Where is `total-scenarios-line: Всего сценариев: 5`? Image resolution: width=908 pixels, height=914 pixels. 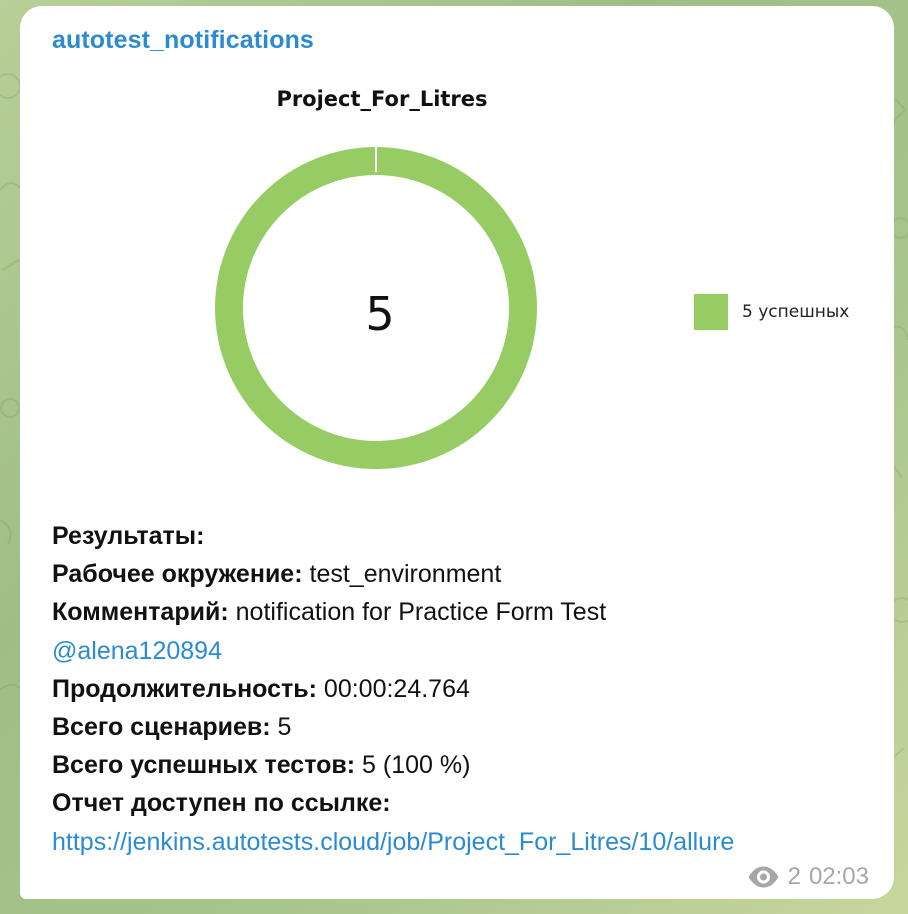
total-scenarios-line: Всего сценариев: 5 is located at coordinates (467, 727).